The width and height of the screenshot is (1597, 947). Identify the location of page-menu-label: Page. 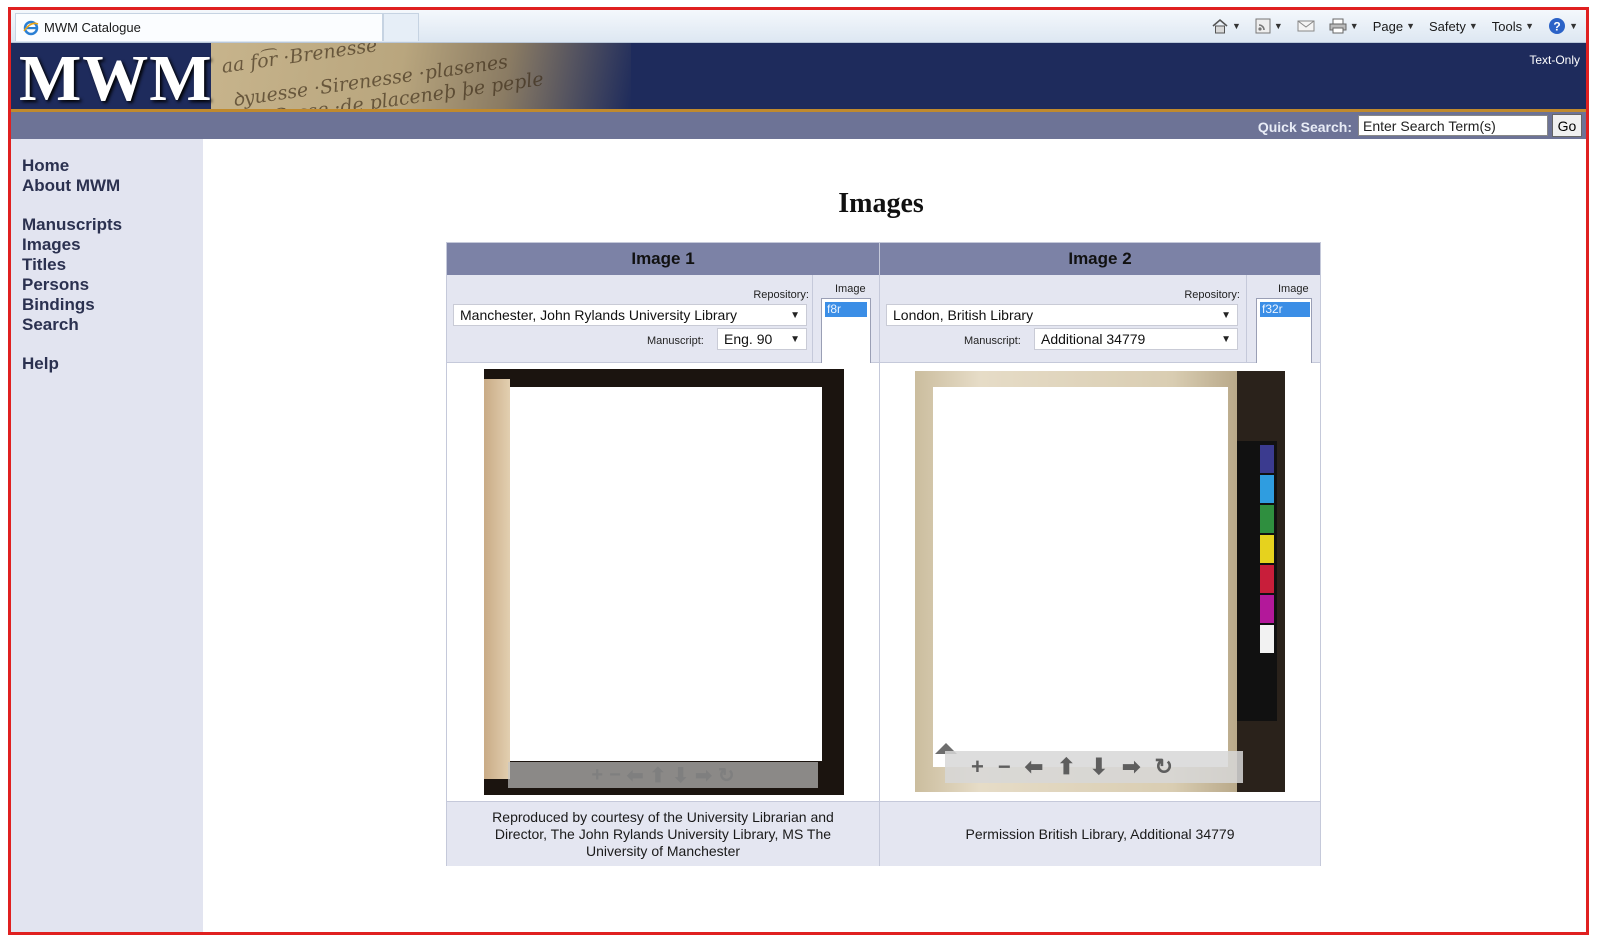
(1388, 26).